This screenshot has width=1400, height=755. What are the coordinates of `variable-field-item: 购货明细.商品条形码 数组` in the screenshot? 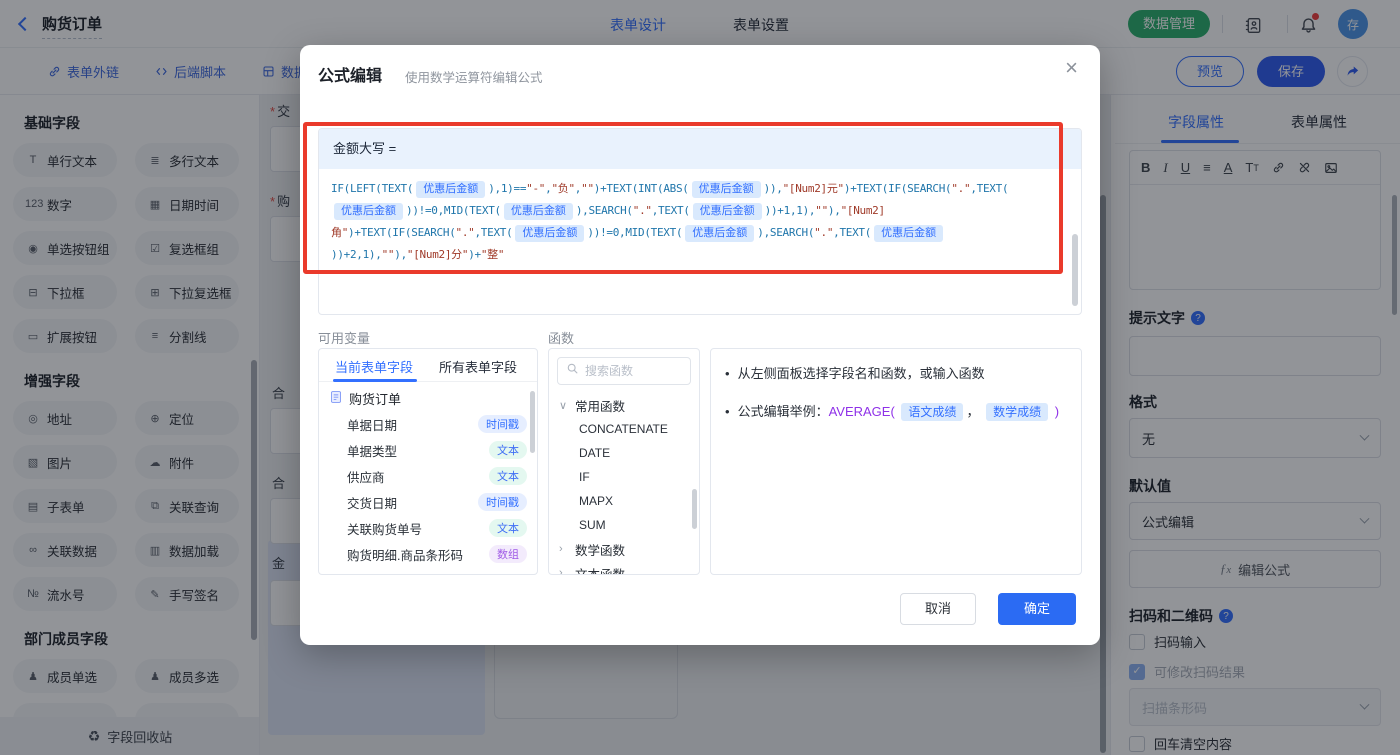 It's located at (428, 554).